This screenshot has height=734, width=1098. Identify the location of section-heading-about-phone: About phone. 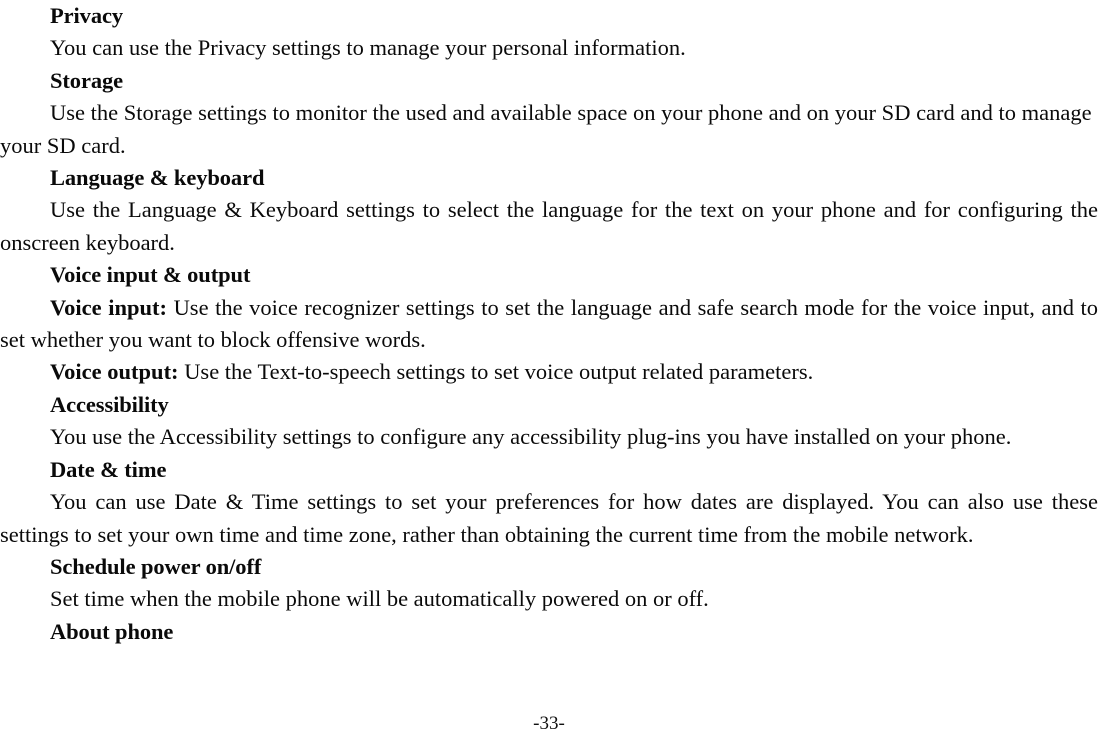
(112, 631).